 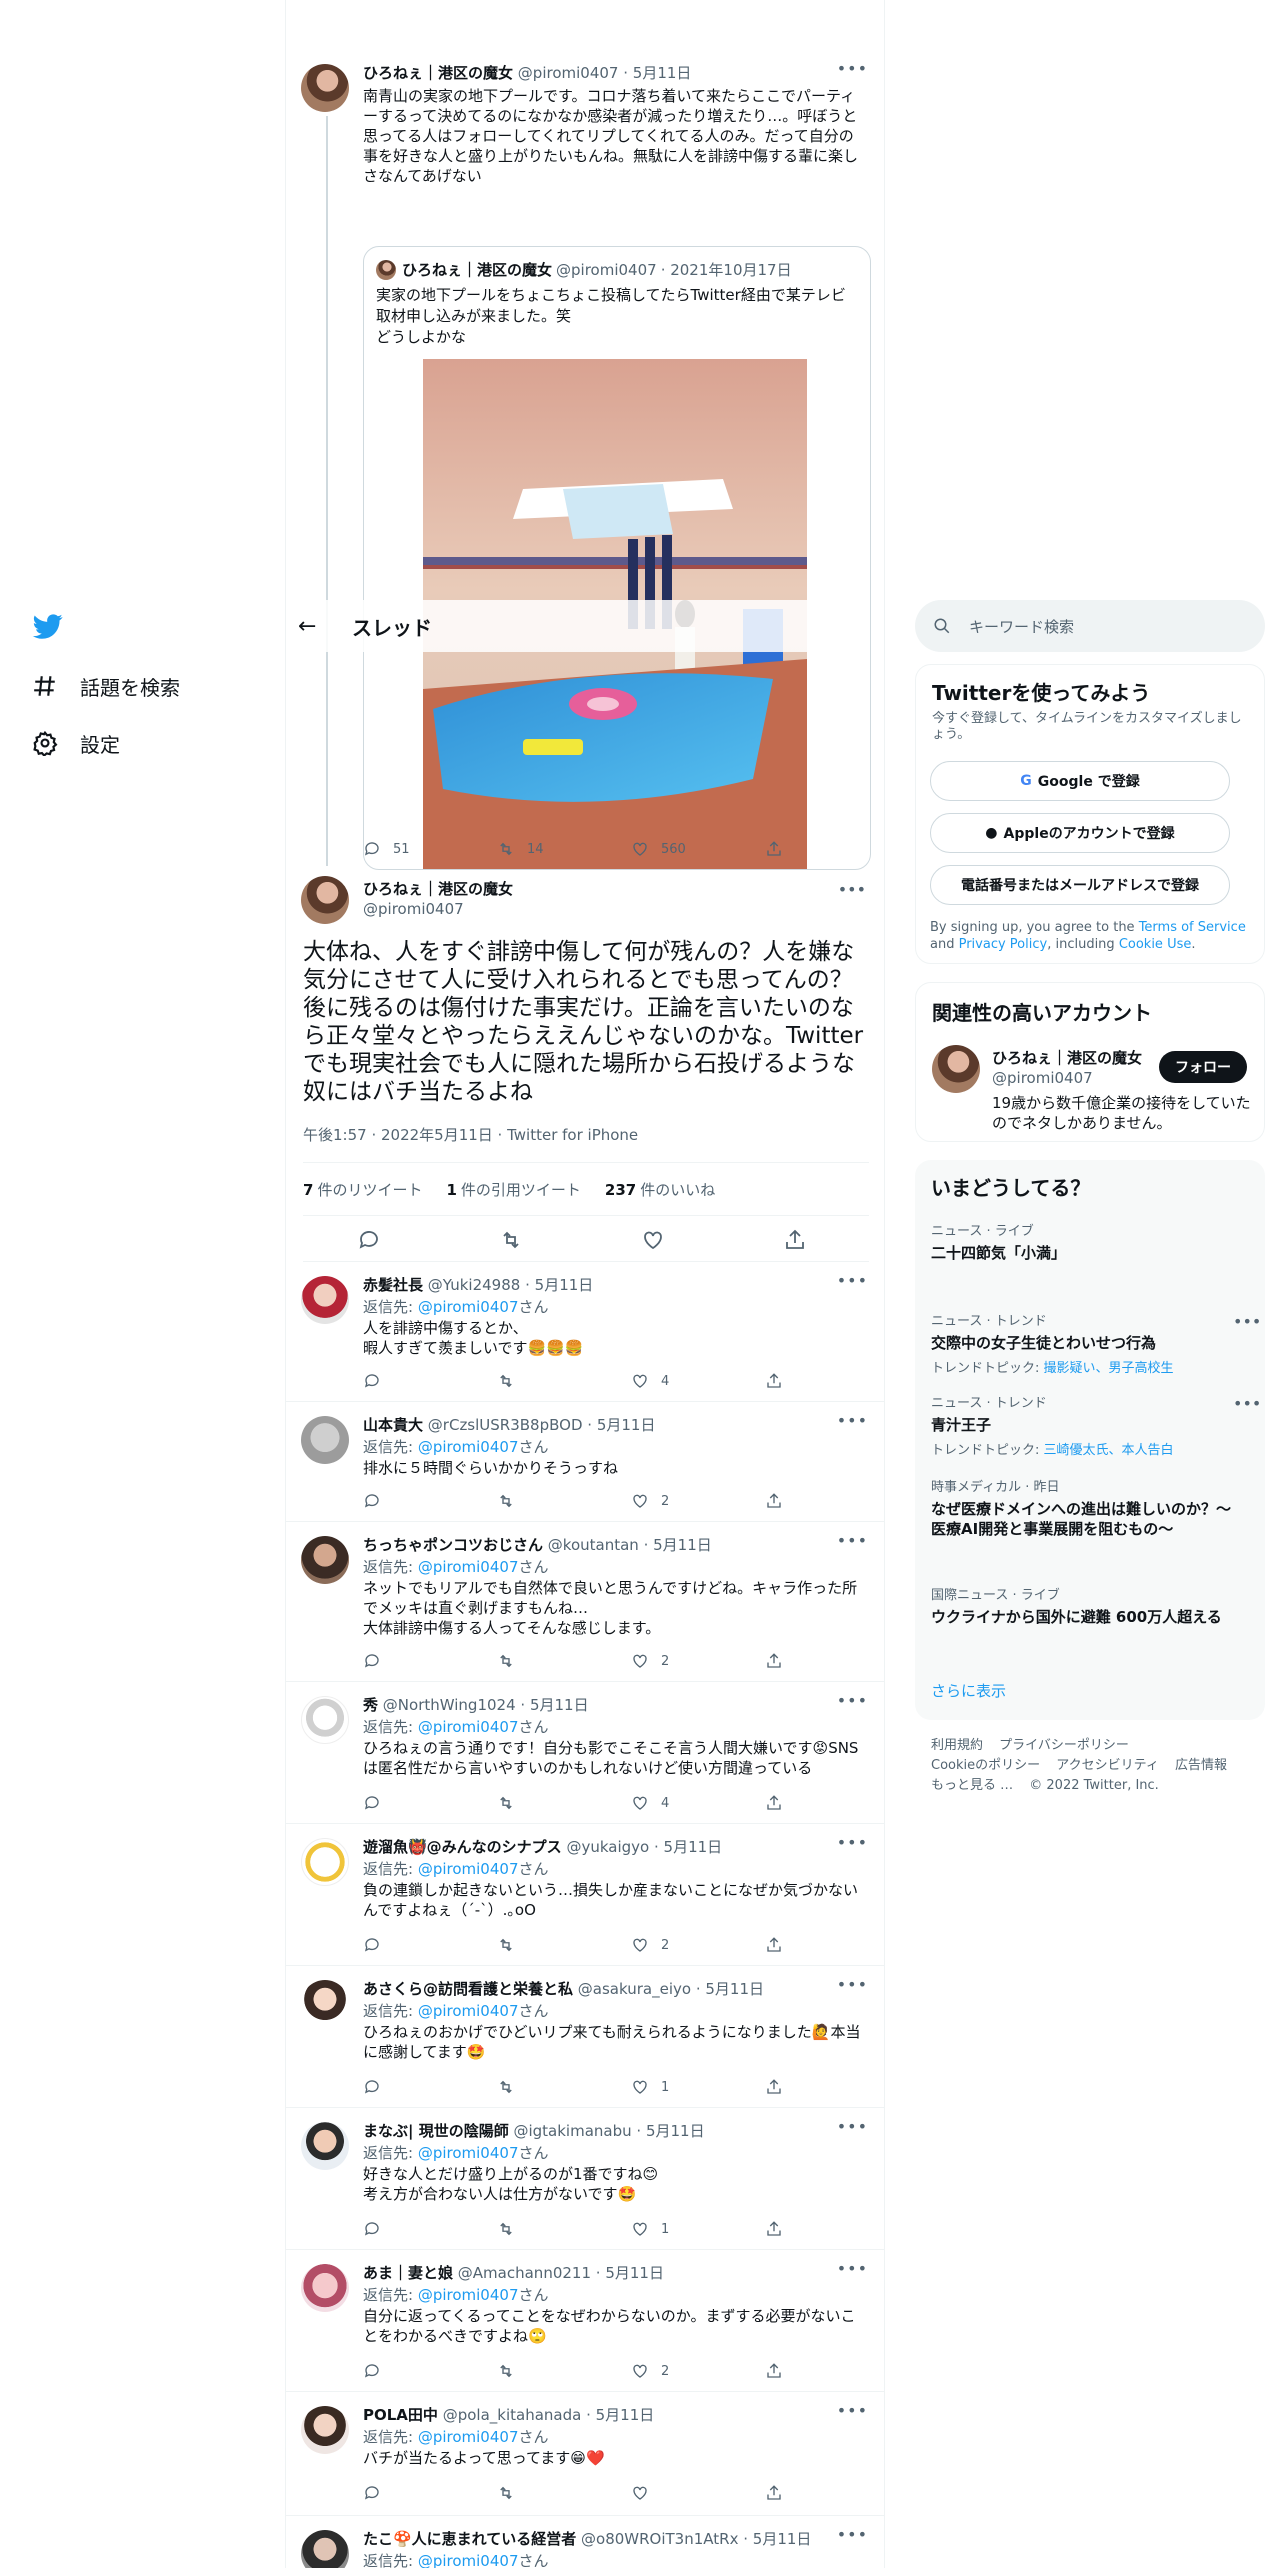 I want to click on main-author-name: ひろねぇ｜港区の魔女, so click(x=438, y=888).